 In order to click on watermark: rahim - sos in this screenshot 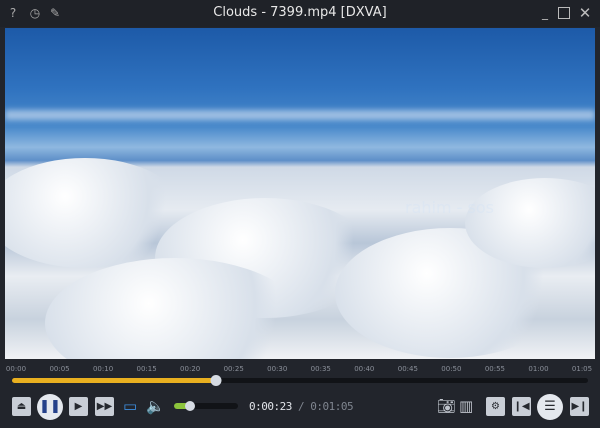, I will do `click(449, 207)`.